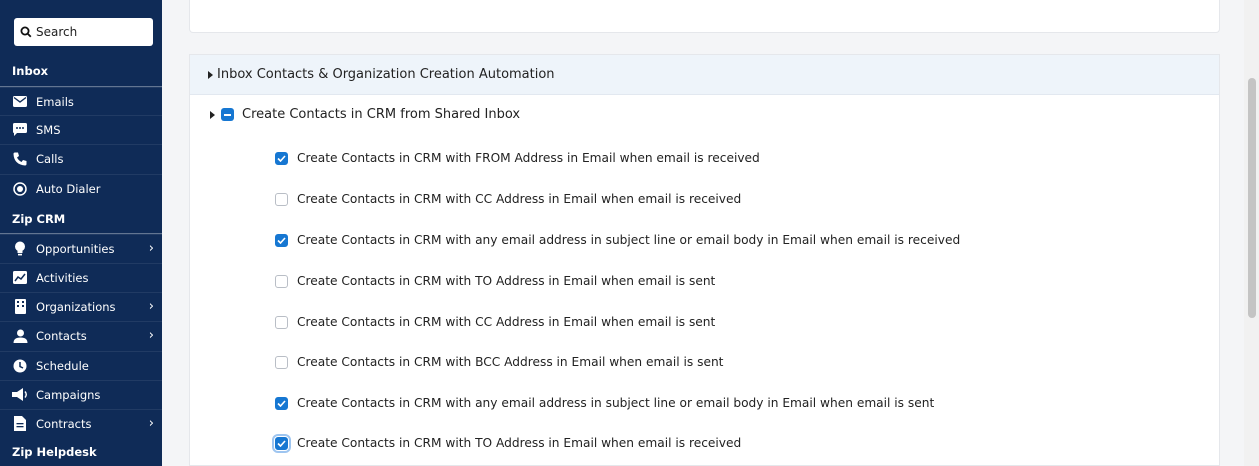 This screenshot has width=1259, height=466. What do you see at coordinates (54, 452) in the screenshot?
I see `sidebar-section-zip-helpdesk: Zip Helpdesk` at bounding box center [54, 452].